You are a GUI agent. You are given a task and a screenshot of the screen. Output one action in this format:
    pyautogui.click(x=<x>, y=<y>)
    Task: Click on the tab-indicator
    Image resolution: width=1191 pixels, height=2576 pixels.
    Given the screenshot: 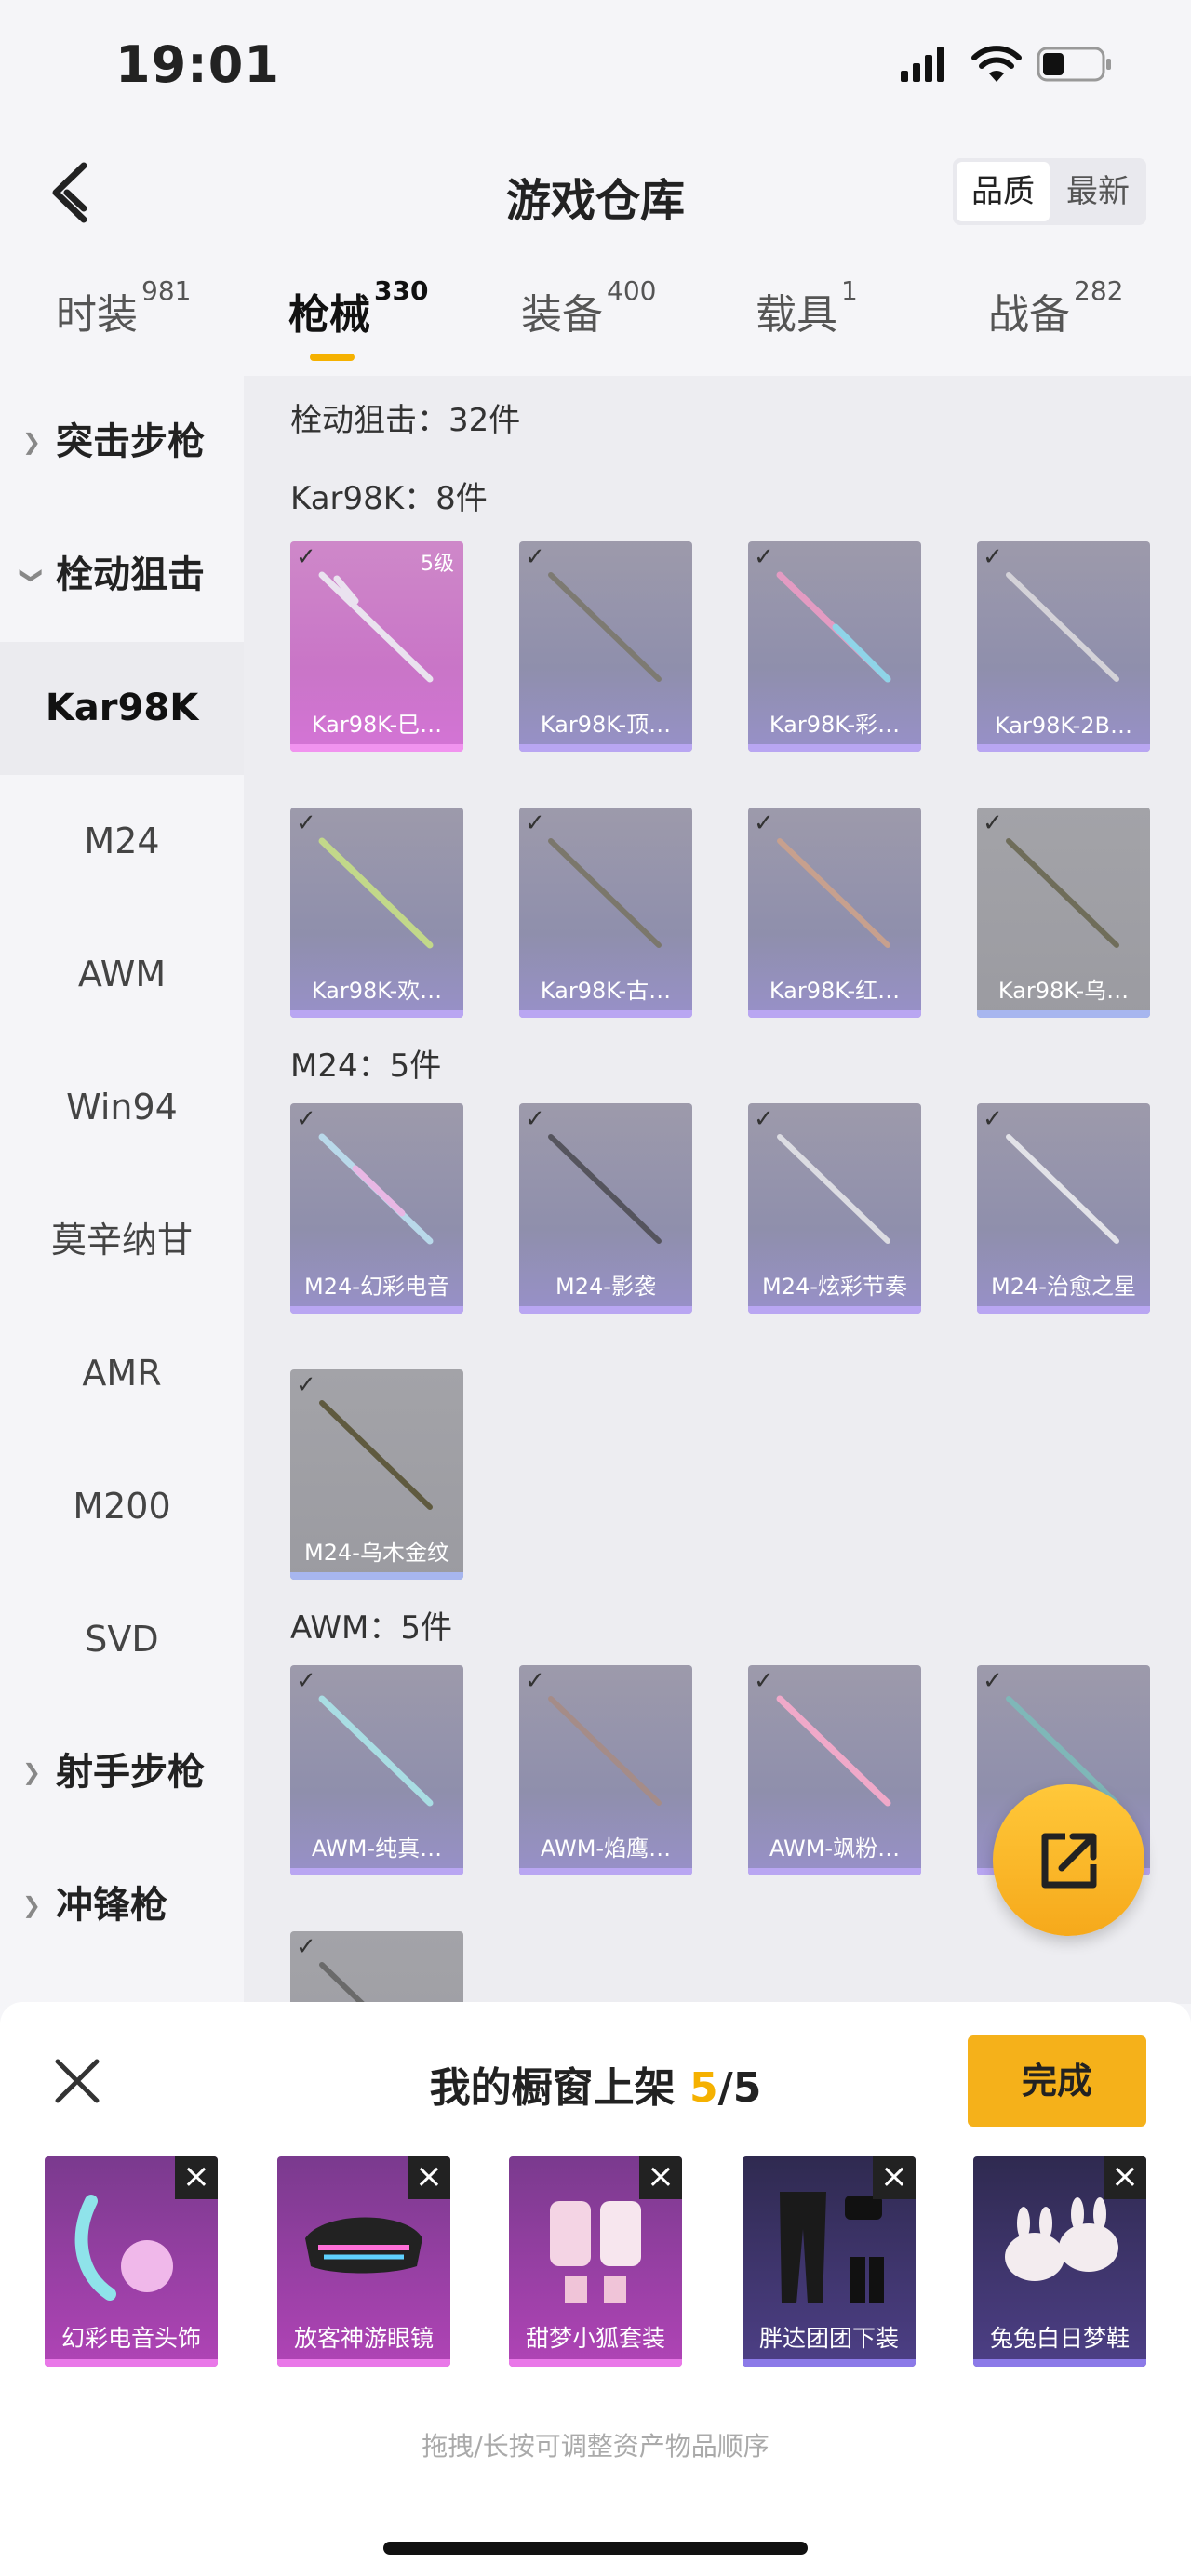 What is the action you would take?
    pyautogui.click(x=332, y=357)
    